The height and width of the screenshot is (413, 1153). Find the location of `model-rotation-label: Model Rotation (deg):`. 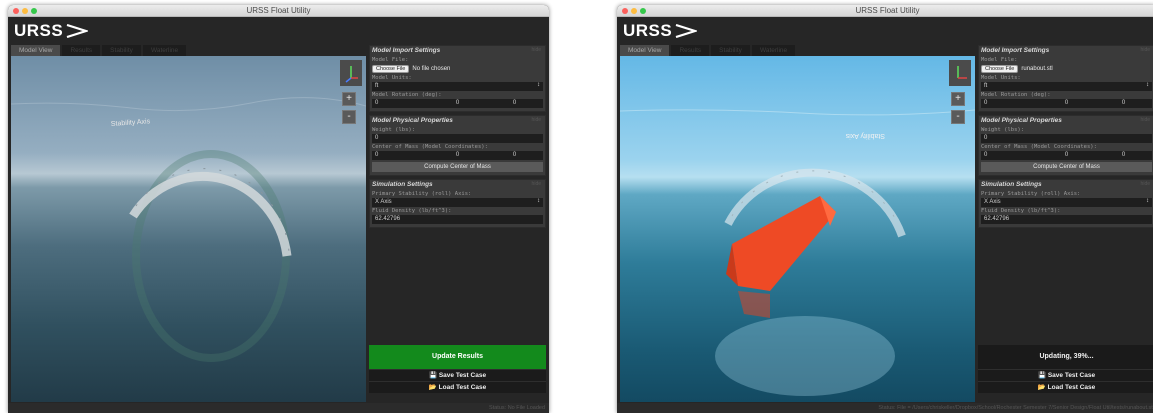

model-rotation-label: Model Rotation (deg): is located at coordinates (1016, 95).